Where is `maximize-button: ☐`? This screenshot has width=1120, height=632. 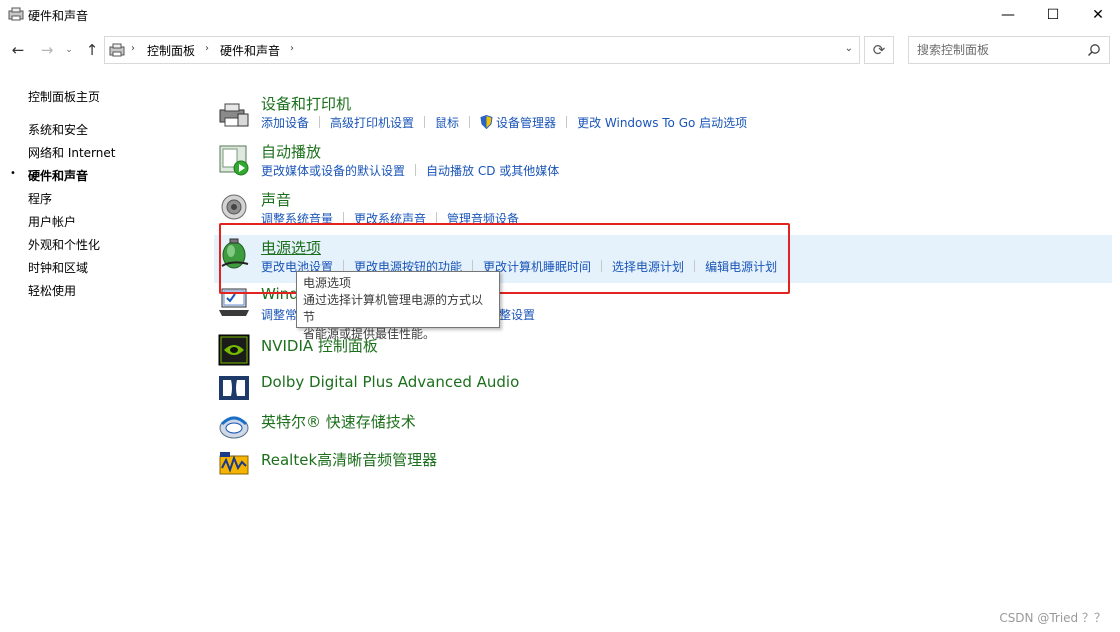
maximize-button: ☐ is located at coordinates (1053, 15).